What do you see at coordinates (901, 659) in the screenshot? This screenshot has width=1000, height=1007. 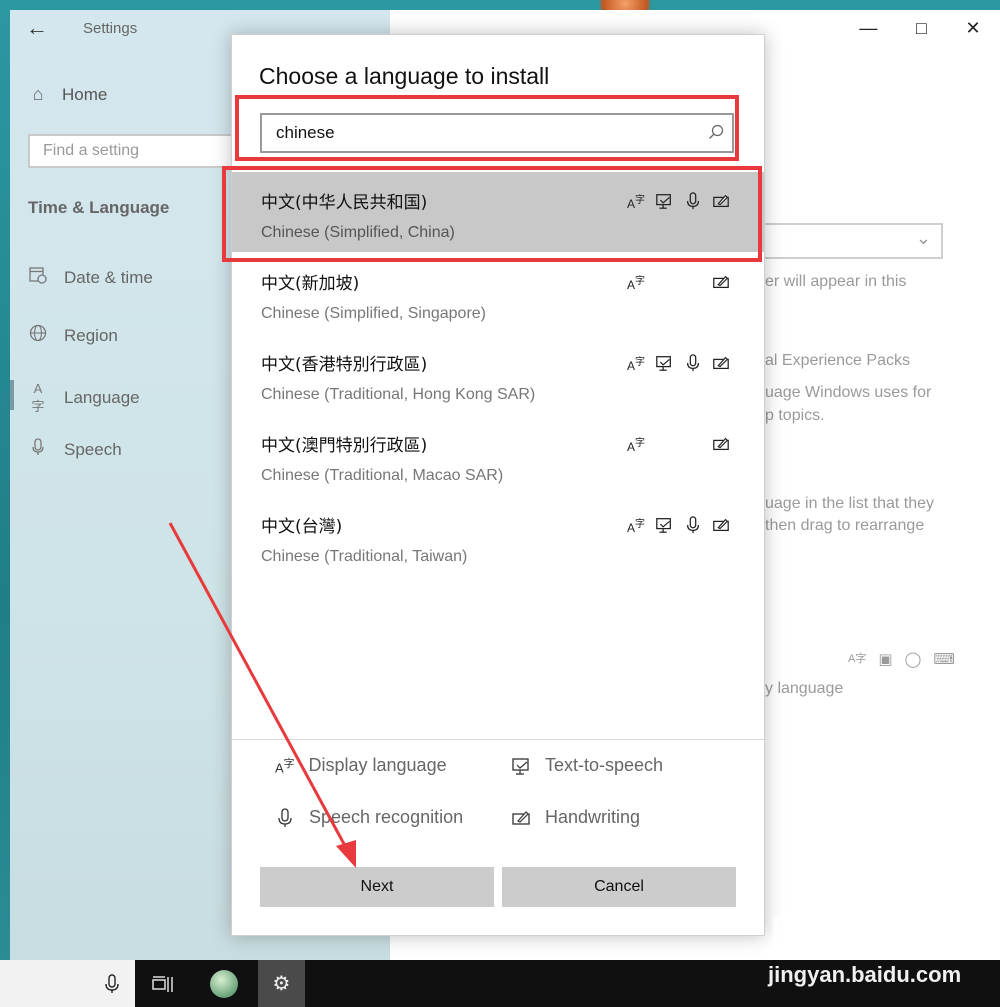 I see `background-feature-icons: A字 ▣ ◯ ⌨` at bounding box center [901, 659].